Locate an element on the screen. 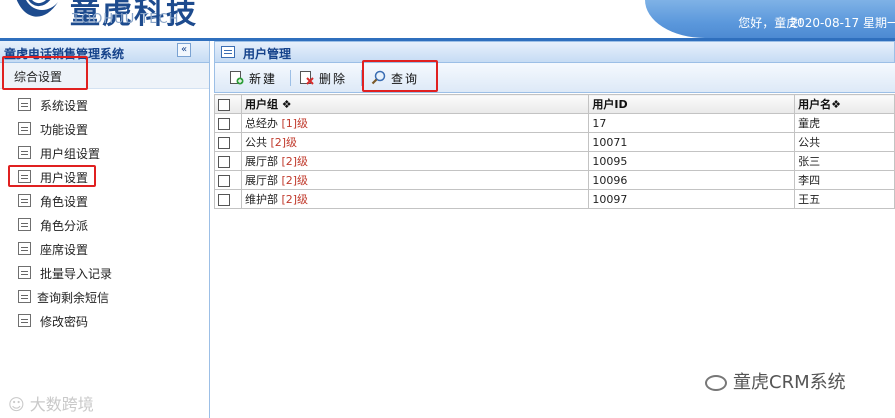 Image resolution: width=895 pixels, height=418 pixels. tiger-logo-icon is located at coordinates (37, 8).